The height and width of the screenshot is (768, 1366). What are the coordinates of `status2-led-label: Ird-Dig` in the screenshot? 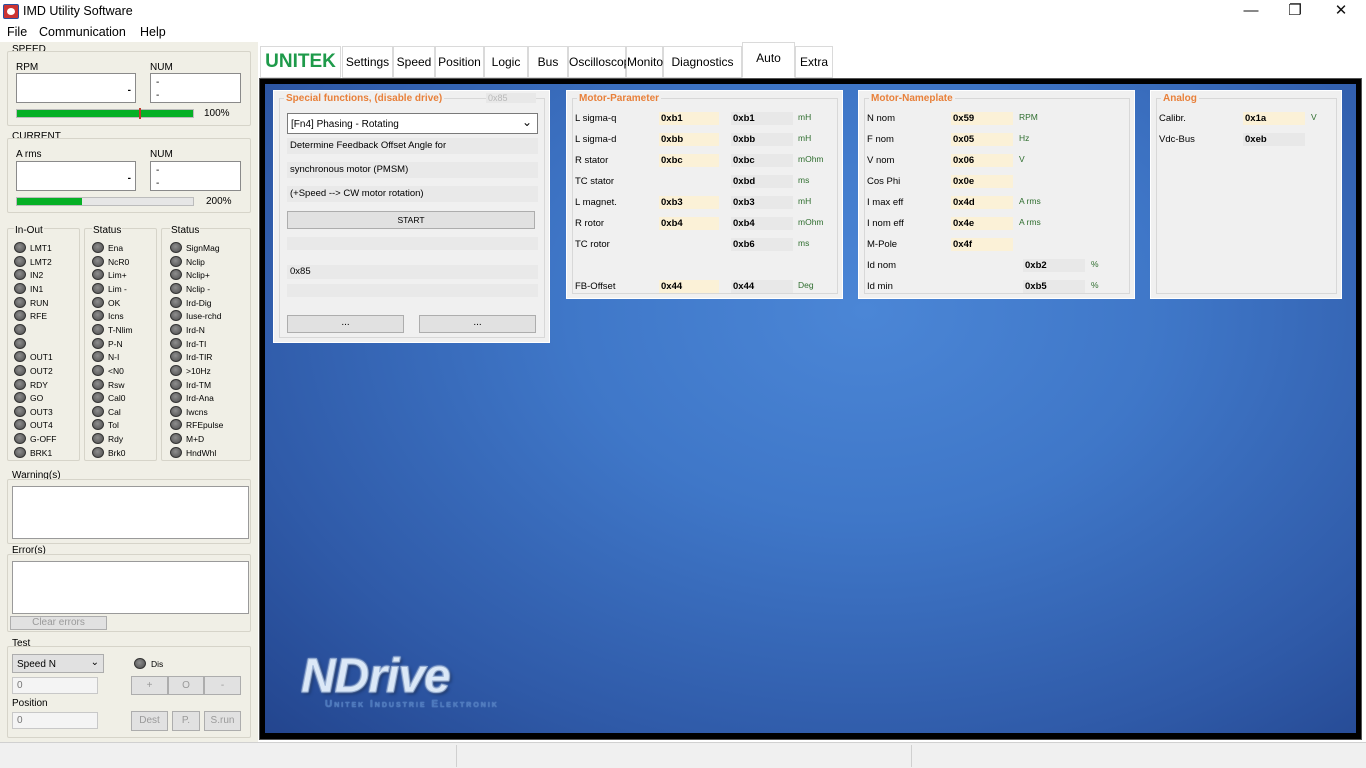 It's located at (199, 302).